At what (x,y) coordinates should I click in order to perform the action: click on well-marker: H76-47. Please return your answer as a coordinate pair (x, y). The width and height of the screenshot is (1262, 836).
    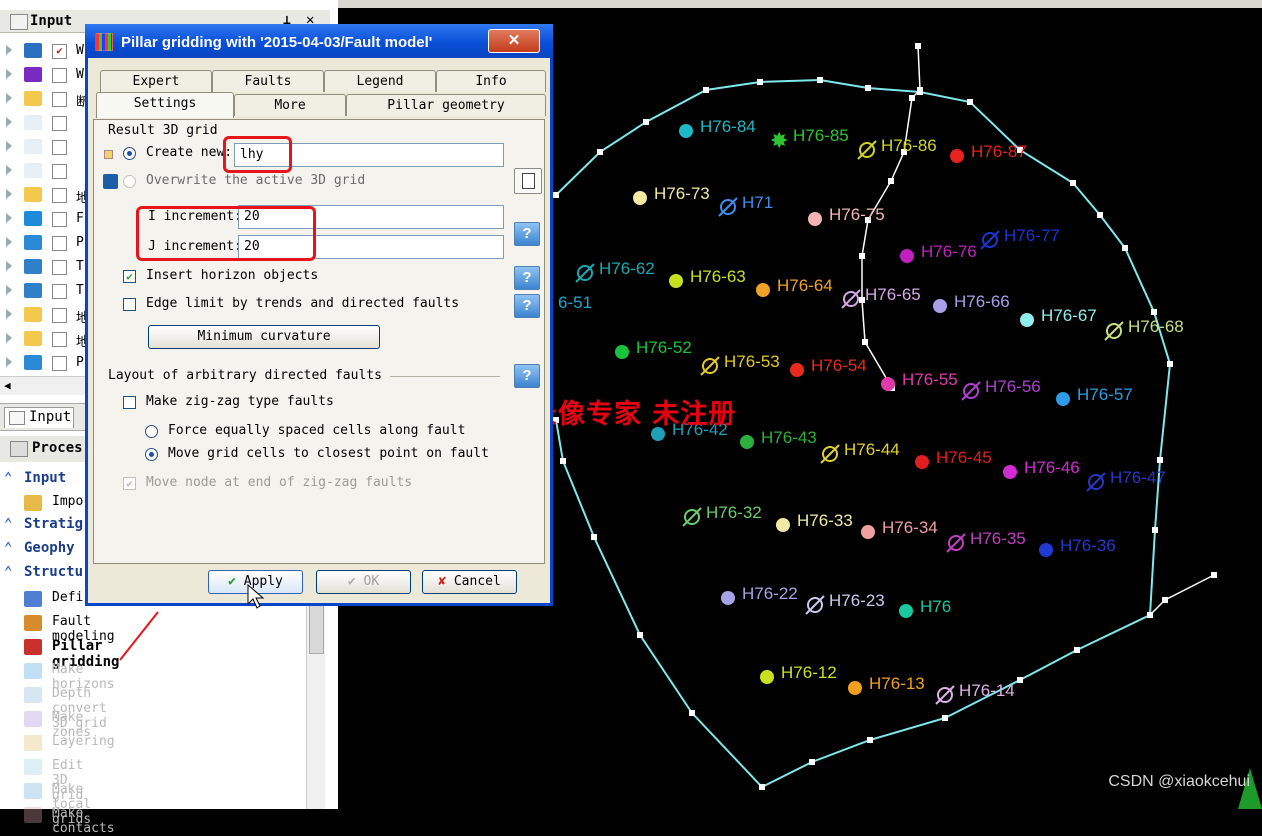
    Looking at the image, I should click on (1126, 480).